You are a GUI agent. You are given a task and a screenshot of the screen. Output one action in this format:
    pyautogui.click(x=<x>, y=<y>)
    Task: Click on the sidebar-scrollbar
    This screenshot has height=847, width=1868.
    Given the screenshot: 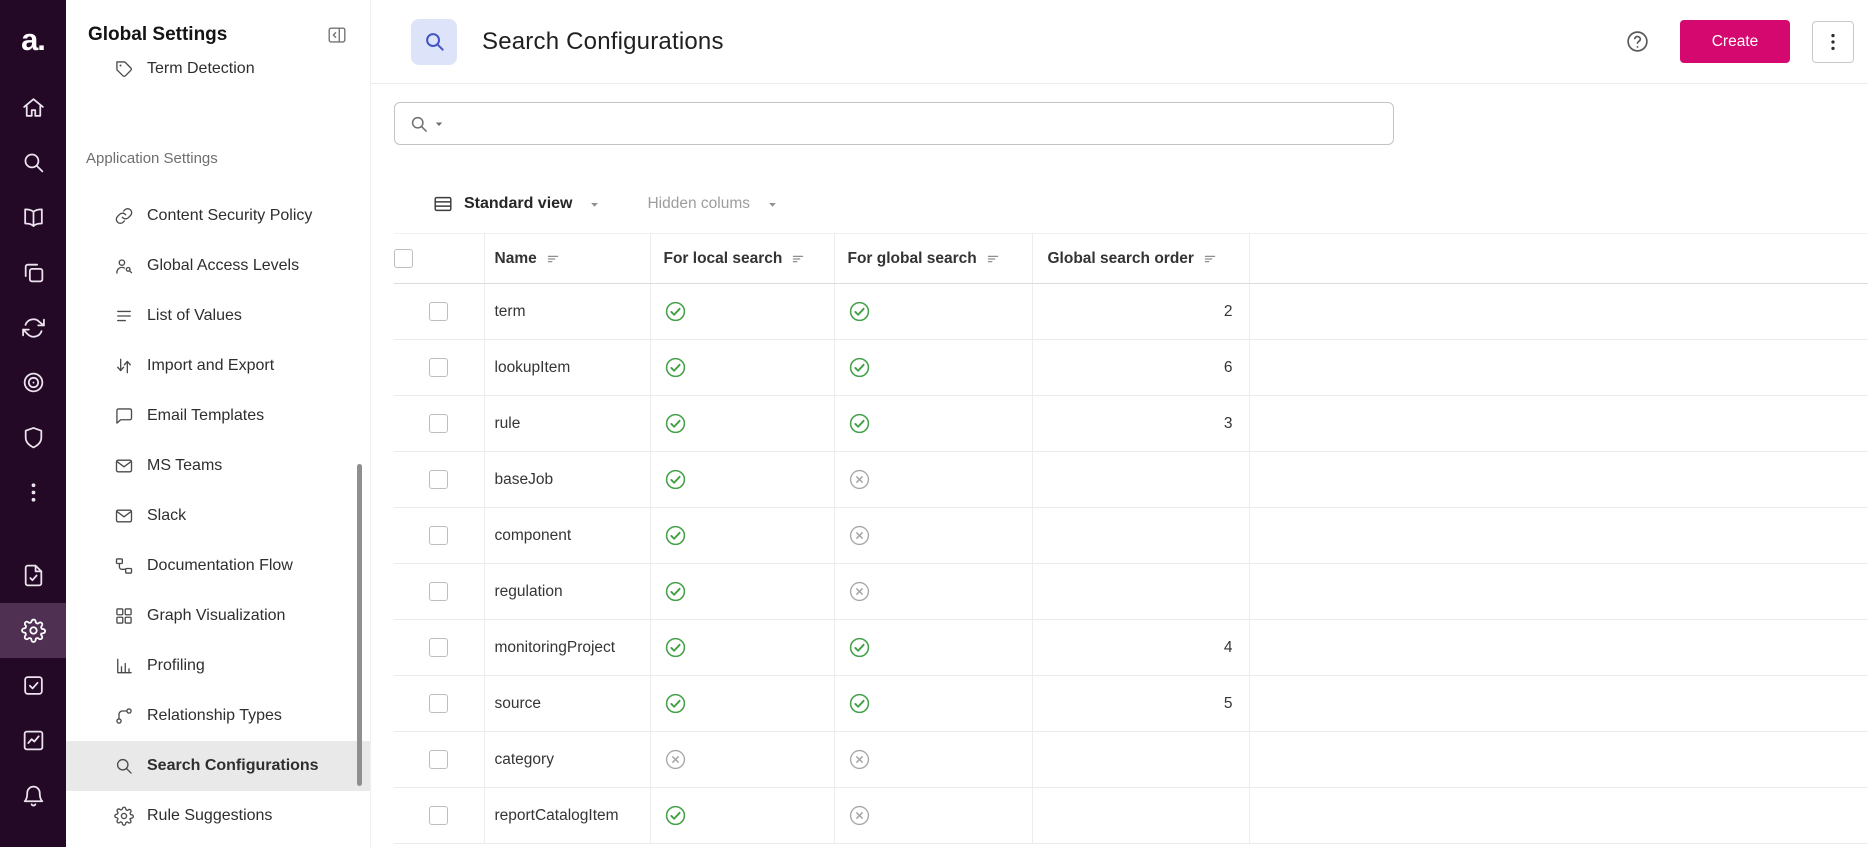 What is the action you would take?
    pyautogui.click(x=359, y=625)
    